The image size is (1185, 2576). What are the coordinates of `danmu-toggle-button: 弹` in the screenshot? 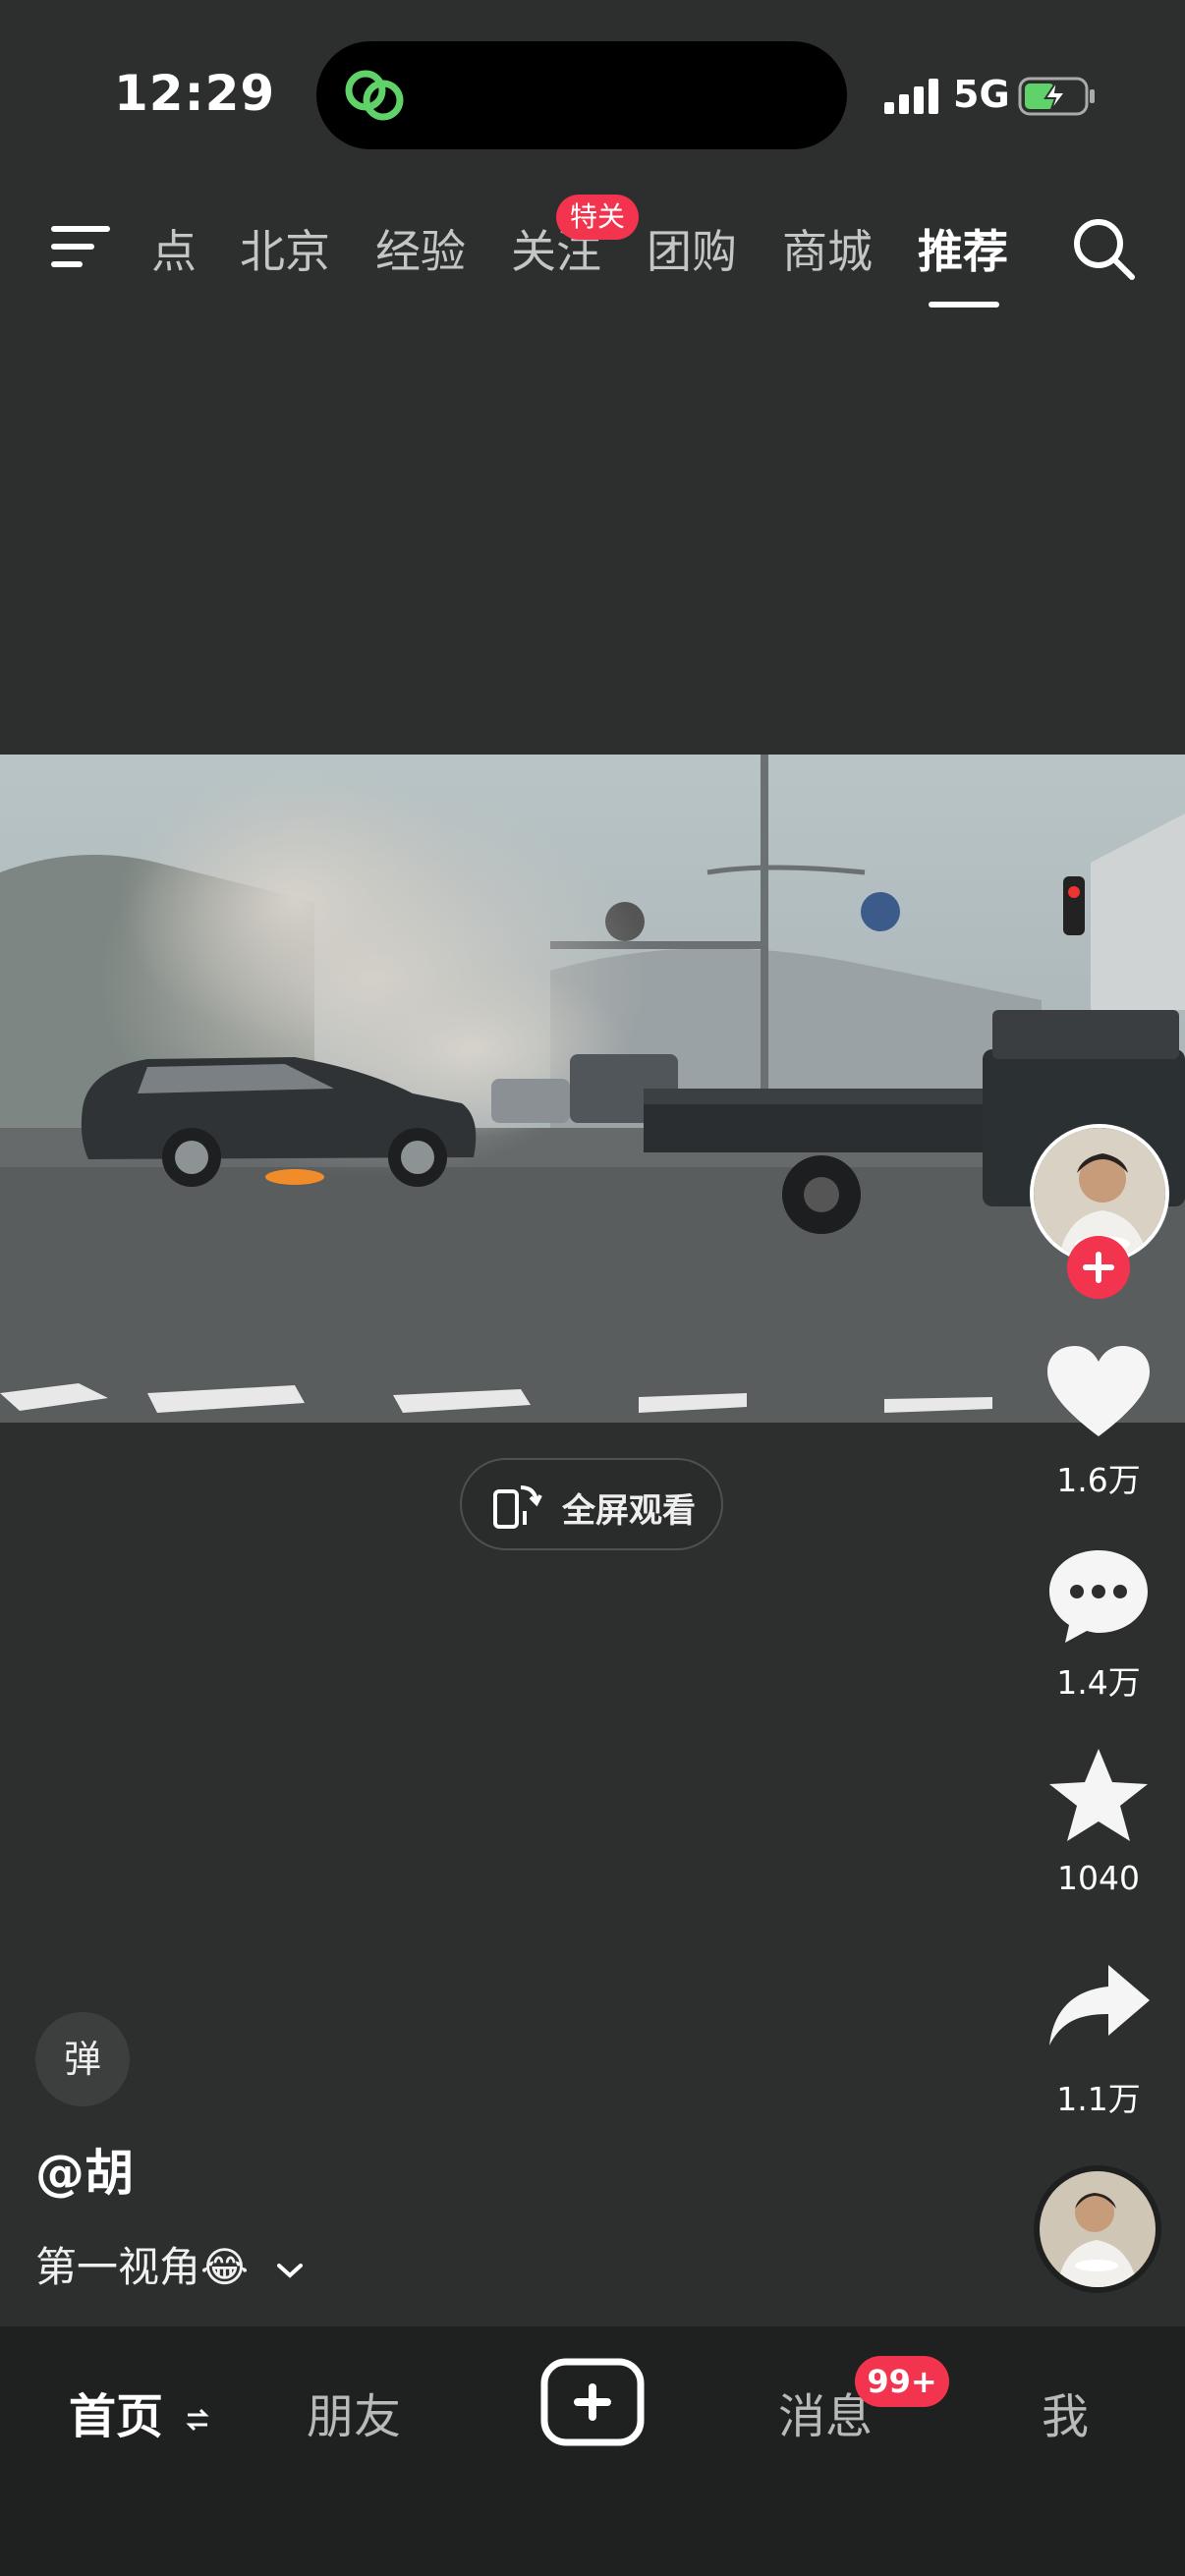 It's located at (83, 2059).